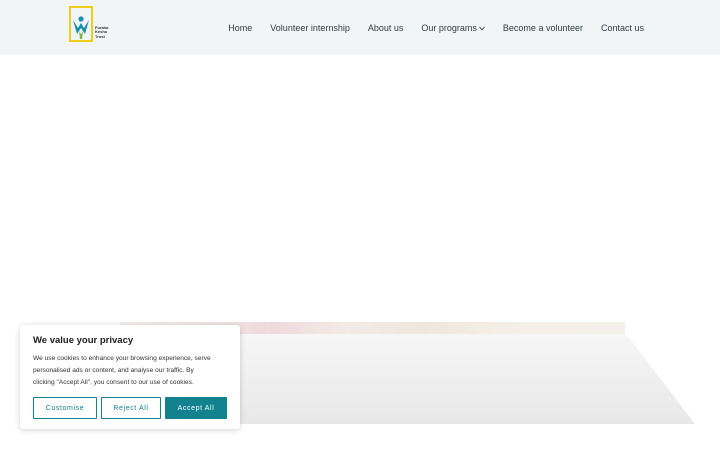  I want to click on nav-contact-us-label: Contact us, so click(622, 27).